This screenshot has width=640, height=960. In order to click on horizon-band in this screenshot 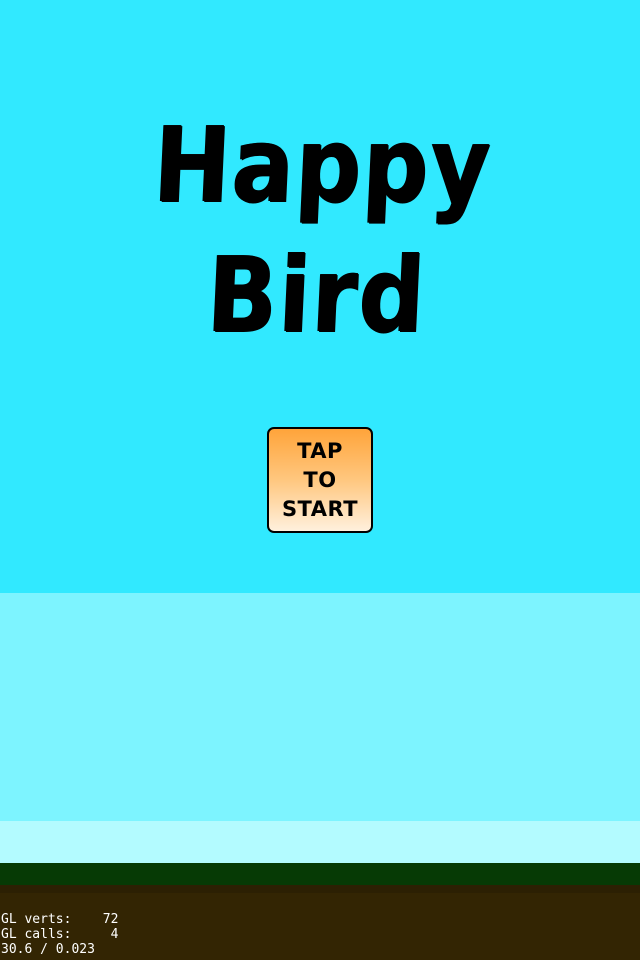, I will do `click(320, 842)`.